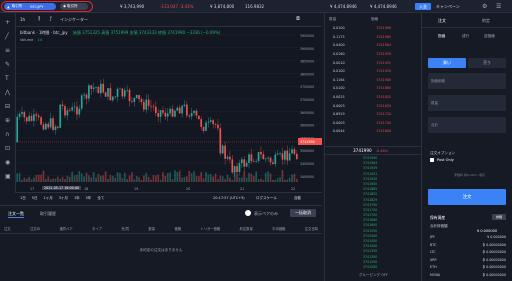 Image resolution: width=512 pixels, height=281 pixels. What do you see at coordinates (63, 198) in the screenshot?
I see `timeframe-3: 3ヶ月` at bounding box center [63, 198].